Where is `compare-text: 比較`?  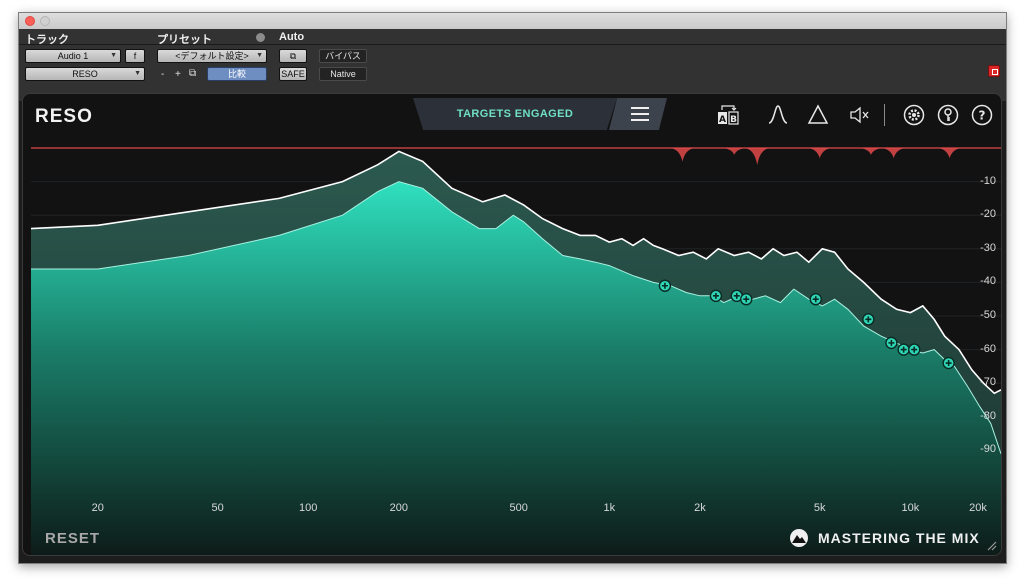
compare-text: 比較 is located at coordinates (236, 74).